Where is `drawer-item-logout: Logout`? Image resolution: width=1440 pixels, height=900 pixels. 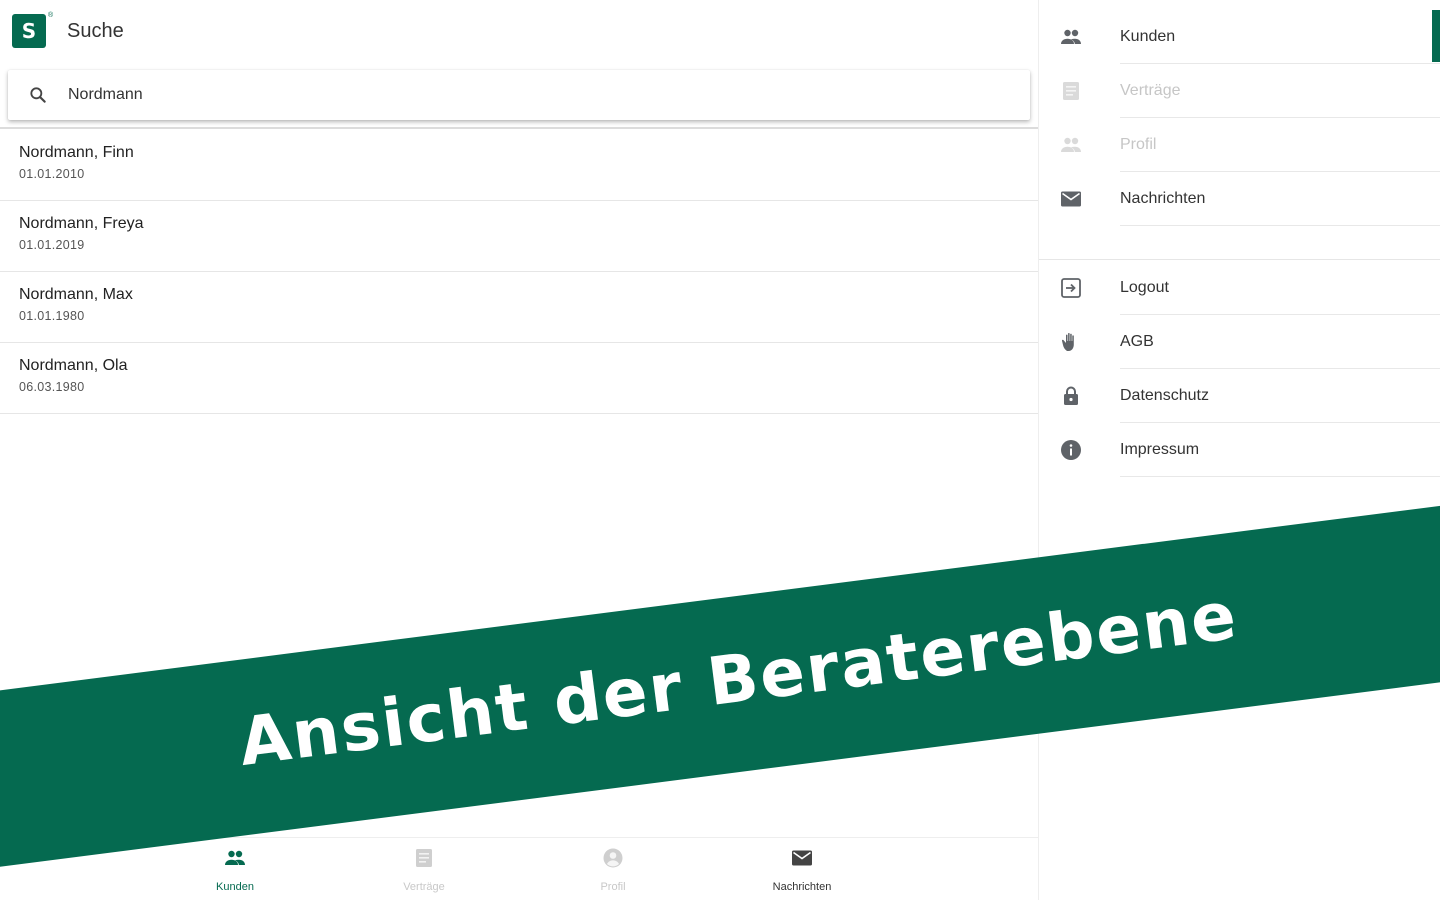 drawer-item-logout: Logout is located at coordinates (1239, 288).